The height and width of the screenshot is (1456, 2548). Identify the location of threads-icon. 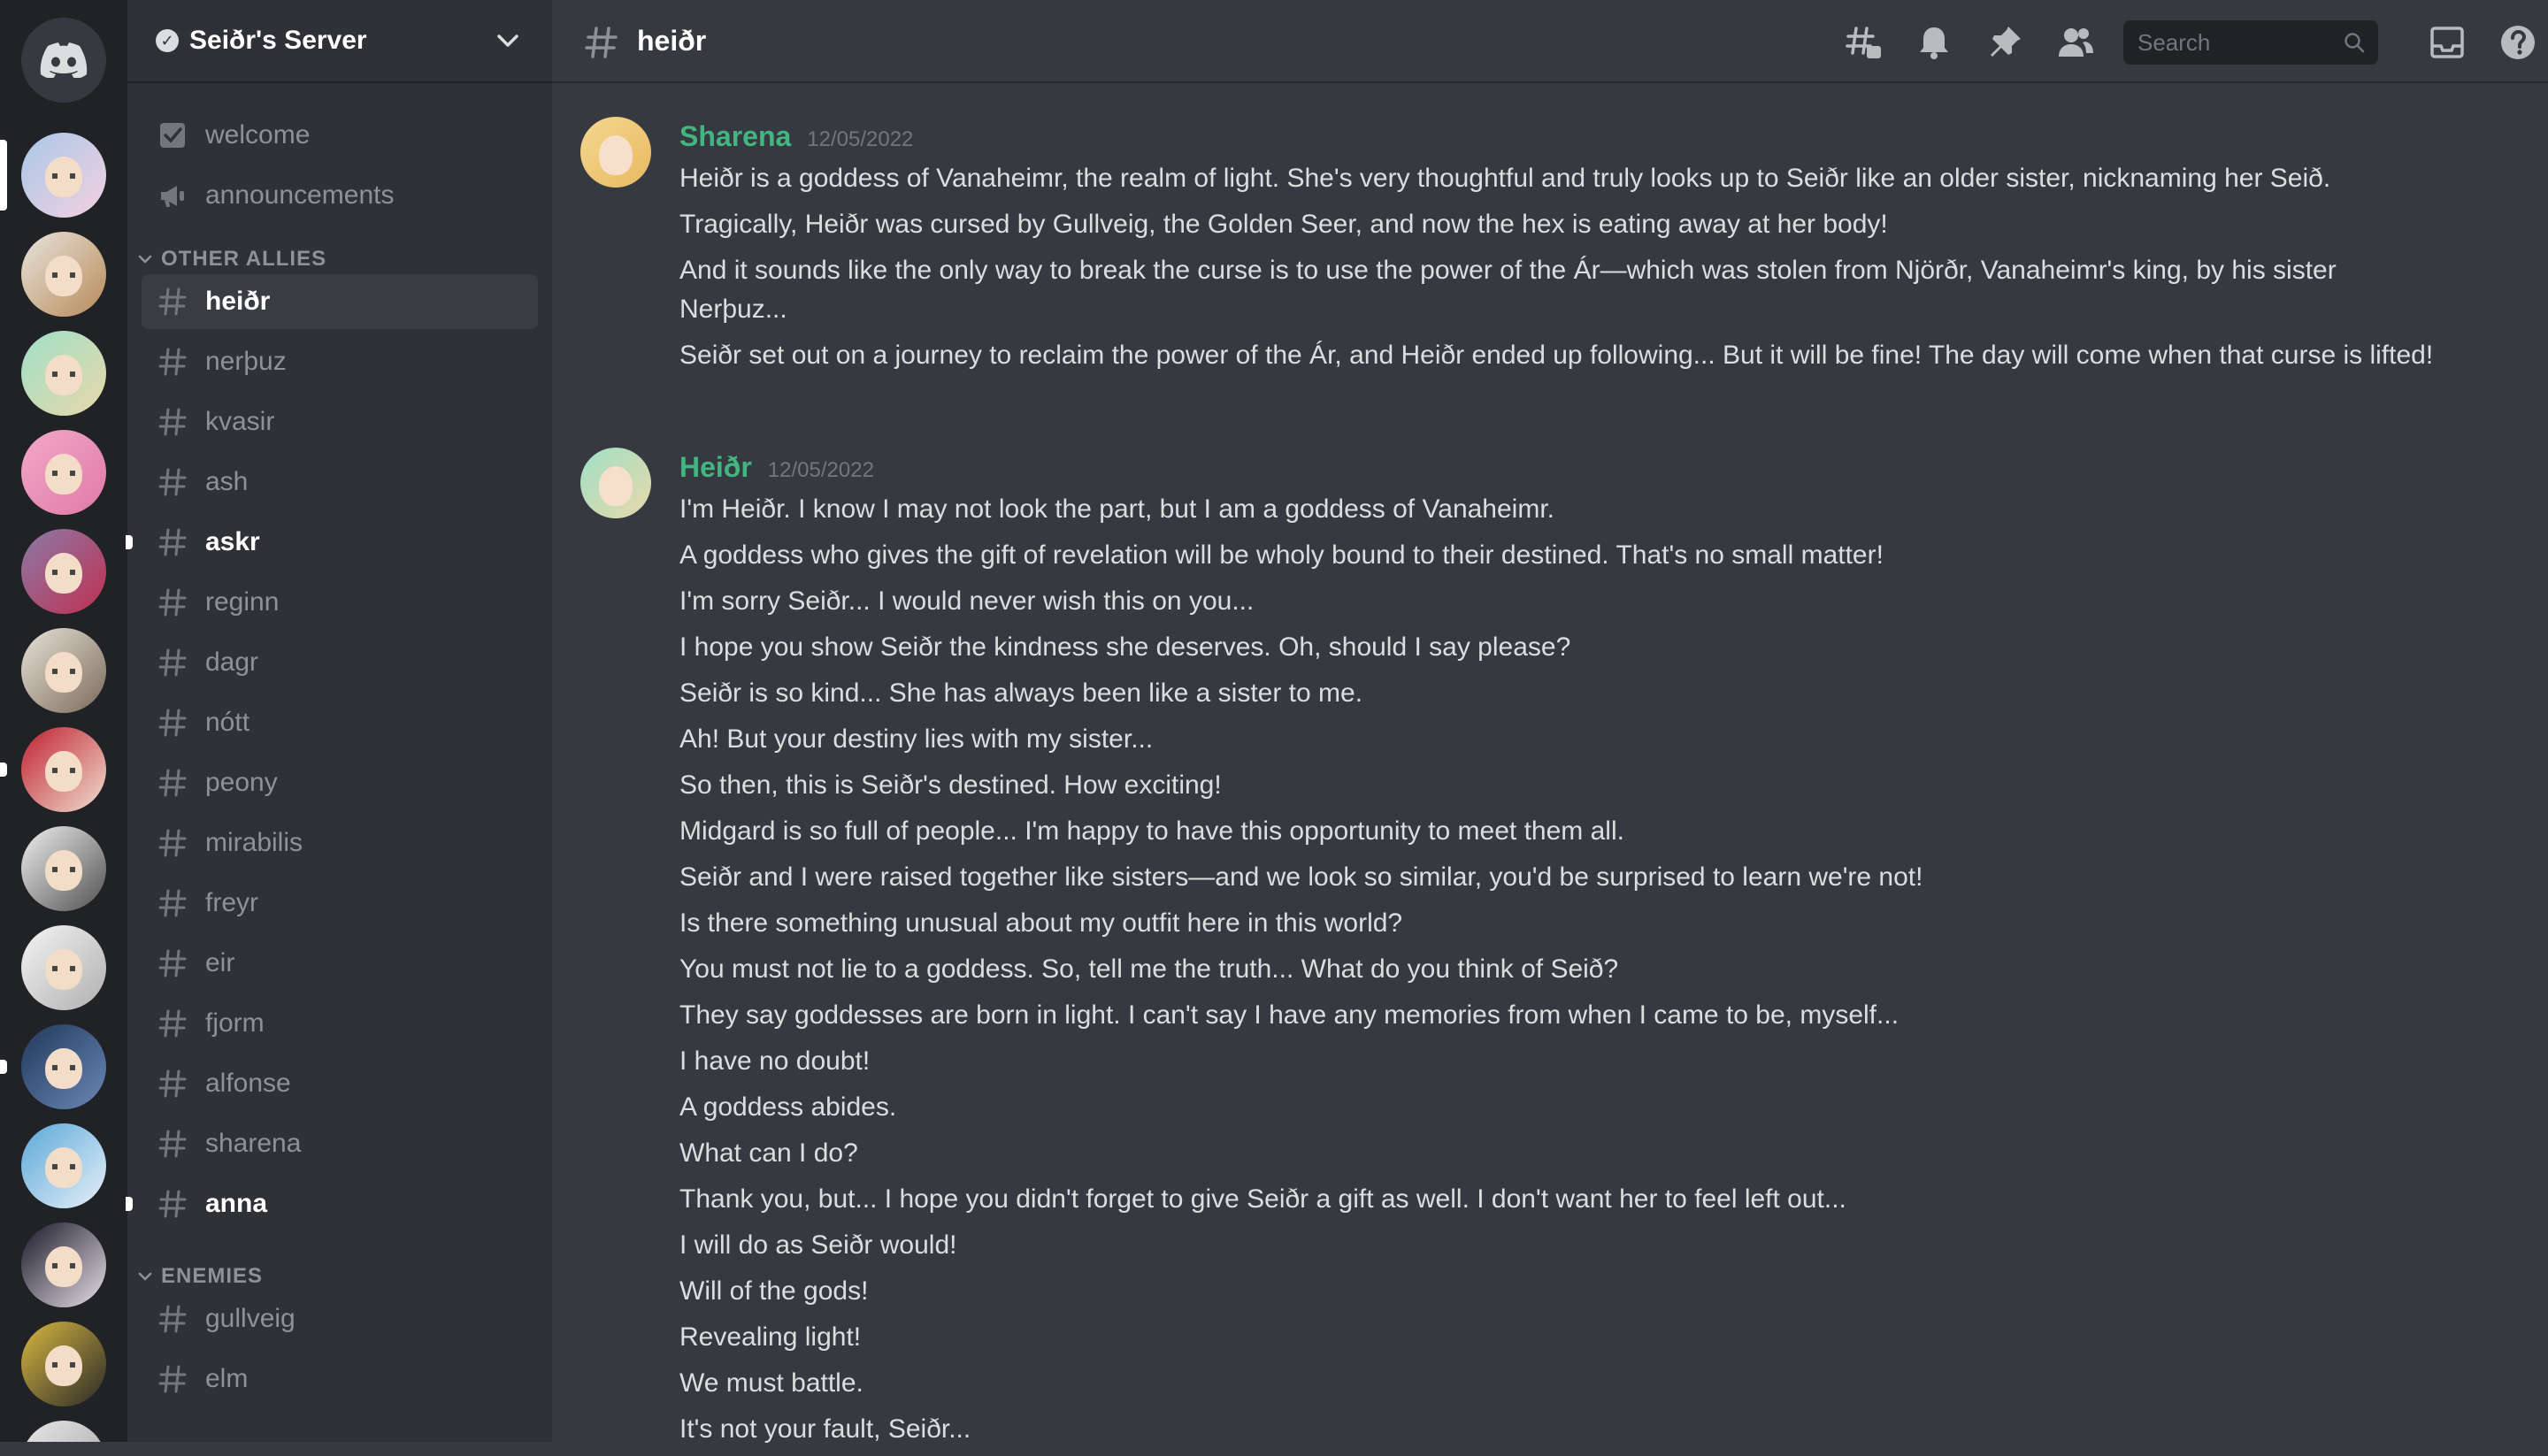
(1864, 42).